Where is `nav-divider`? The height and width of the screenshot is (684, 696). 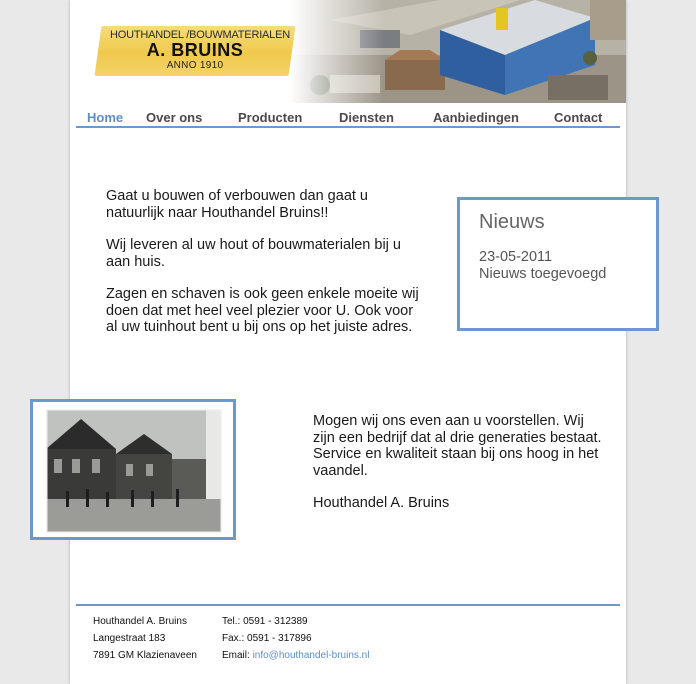
nav-divider is located at coordinates (348, 127).